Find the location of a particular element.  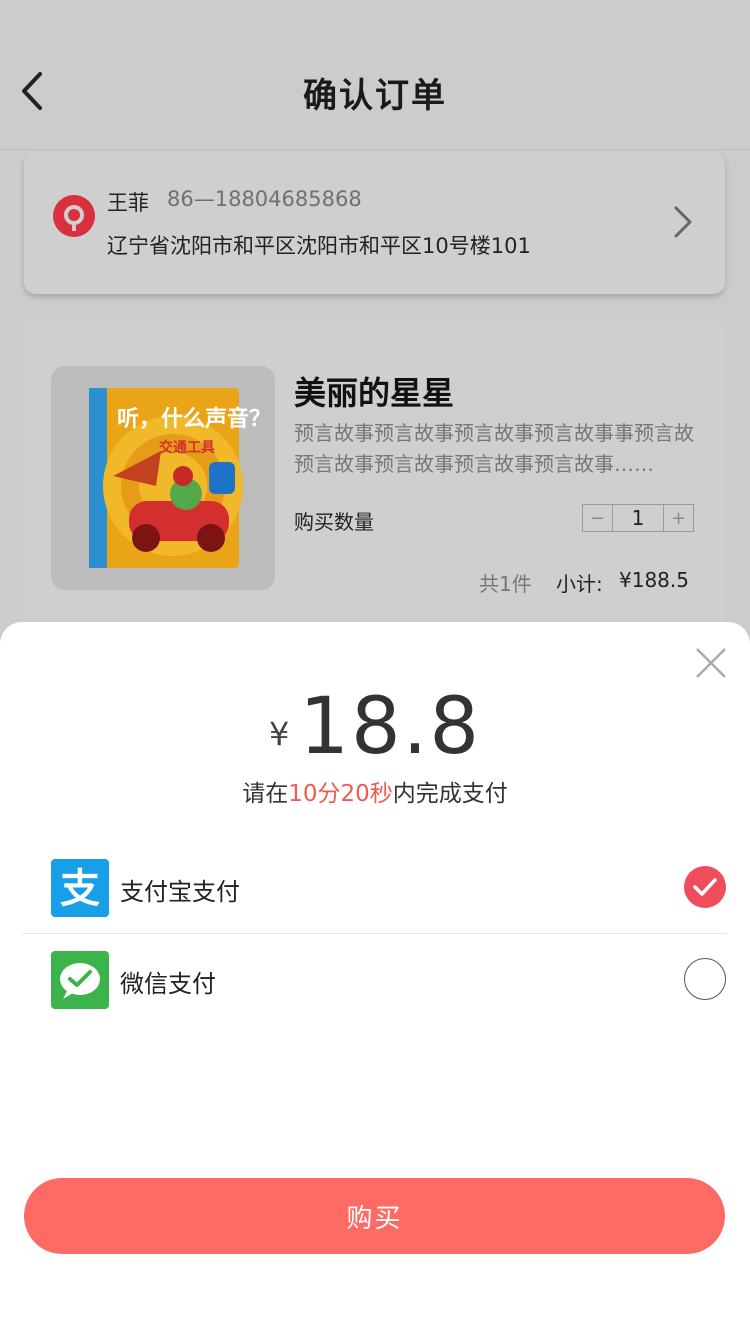

cover-title: 听，什么声音？ is located at coordinates (194, 419).